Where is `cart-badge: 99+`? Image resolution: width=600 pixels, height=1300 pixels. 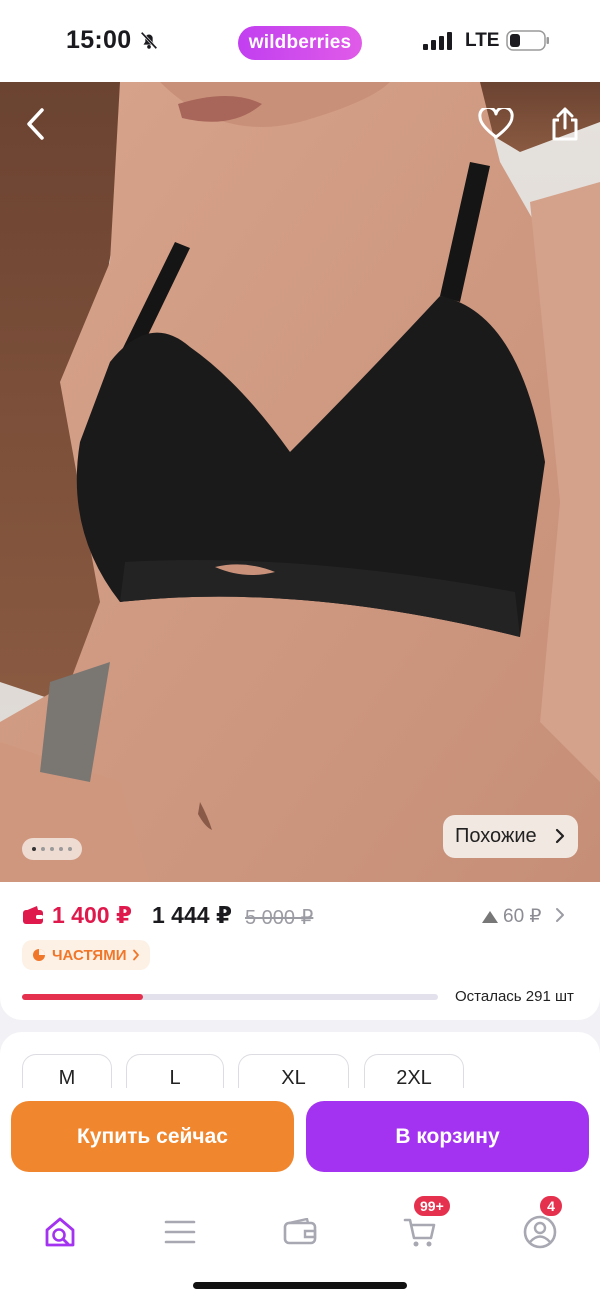 cart-badge: 99+ is located at coordinates (432, 1206).